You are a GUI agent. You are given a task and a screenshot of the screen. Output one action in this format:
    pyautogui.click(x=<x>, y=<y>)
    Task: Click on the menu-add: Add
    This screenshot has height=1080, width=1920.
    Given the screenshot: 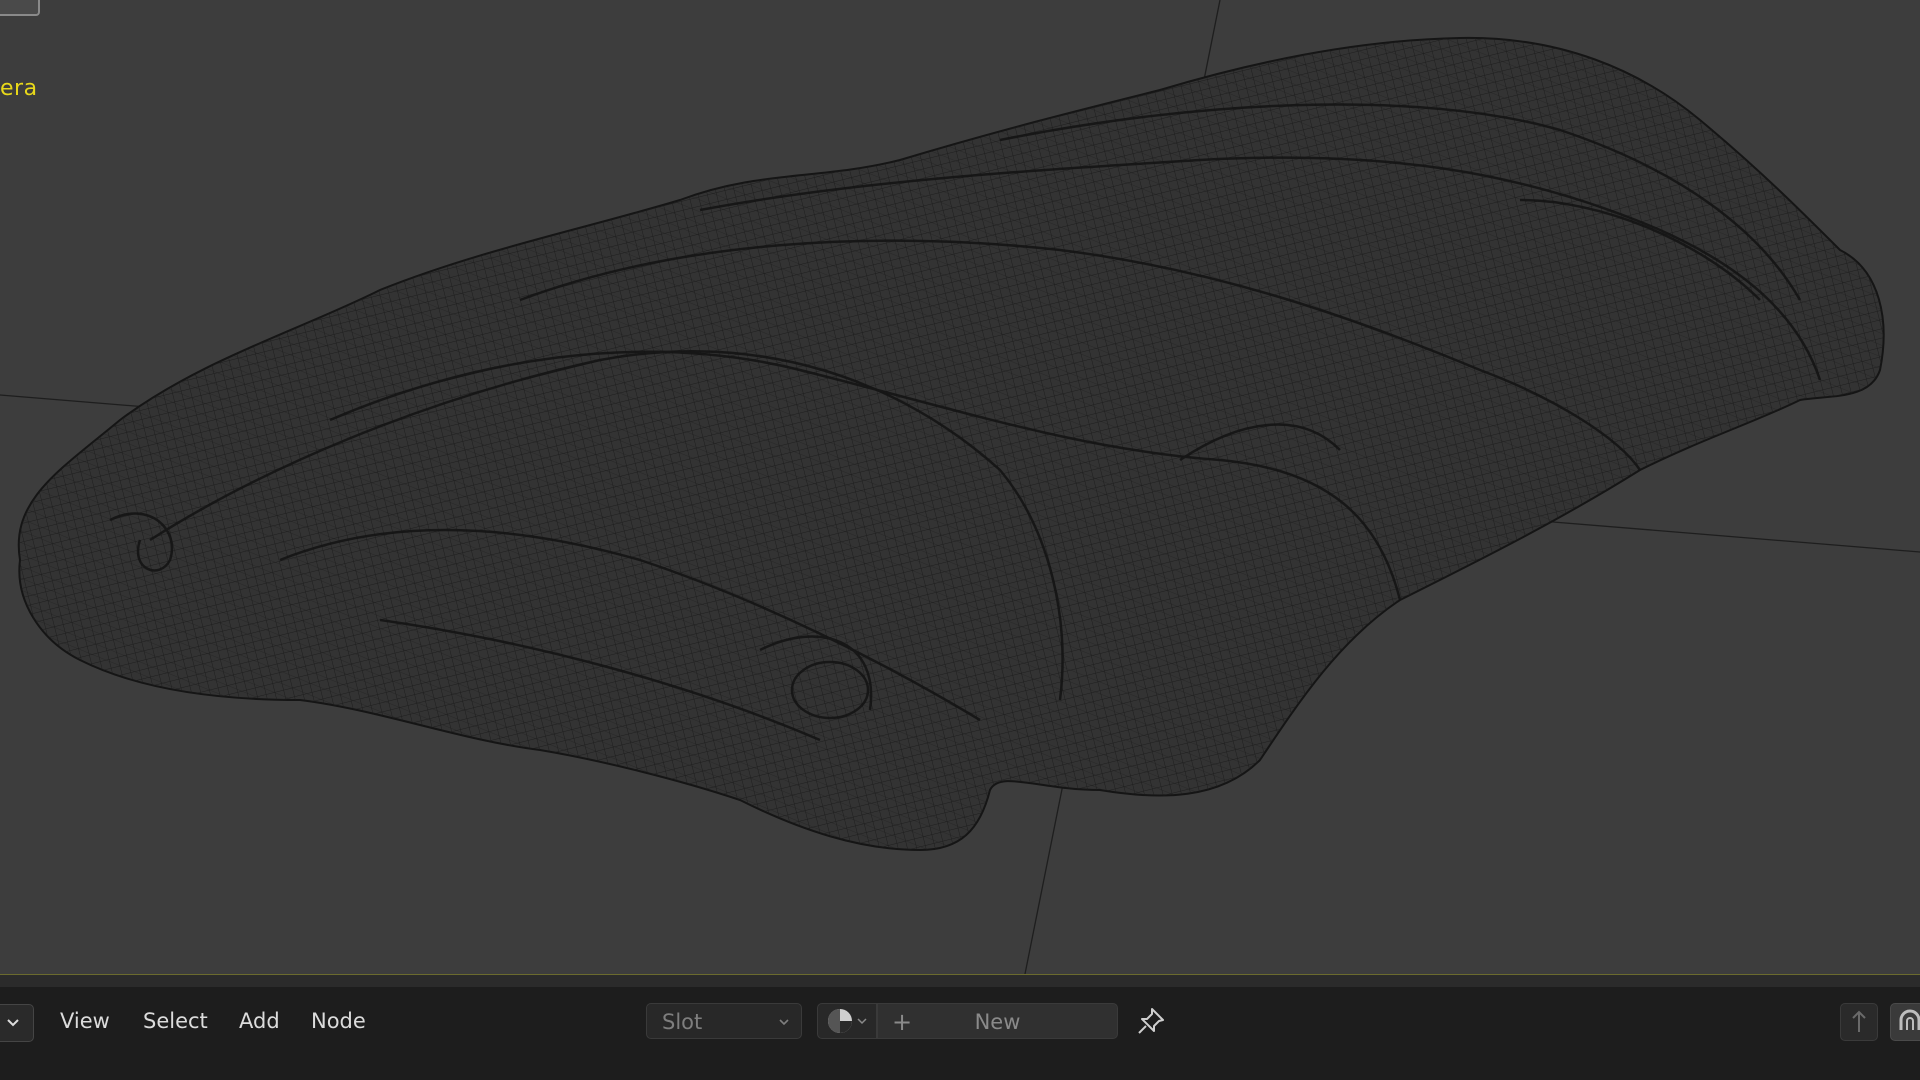 What is the action you would take?
    pyautogui.click(x=259, y=1021)
    